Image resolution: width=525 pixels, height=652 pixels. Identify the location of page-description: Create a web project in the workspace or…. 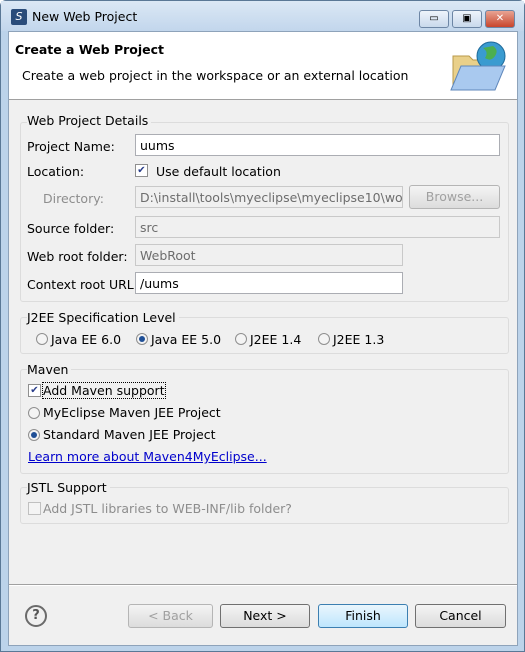
(215, 75).